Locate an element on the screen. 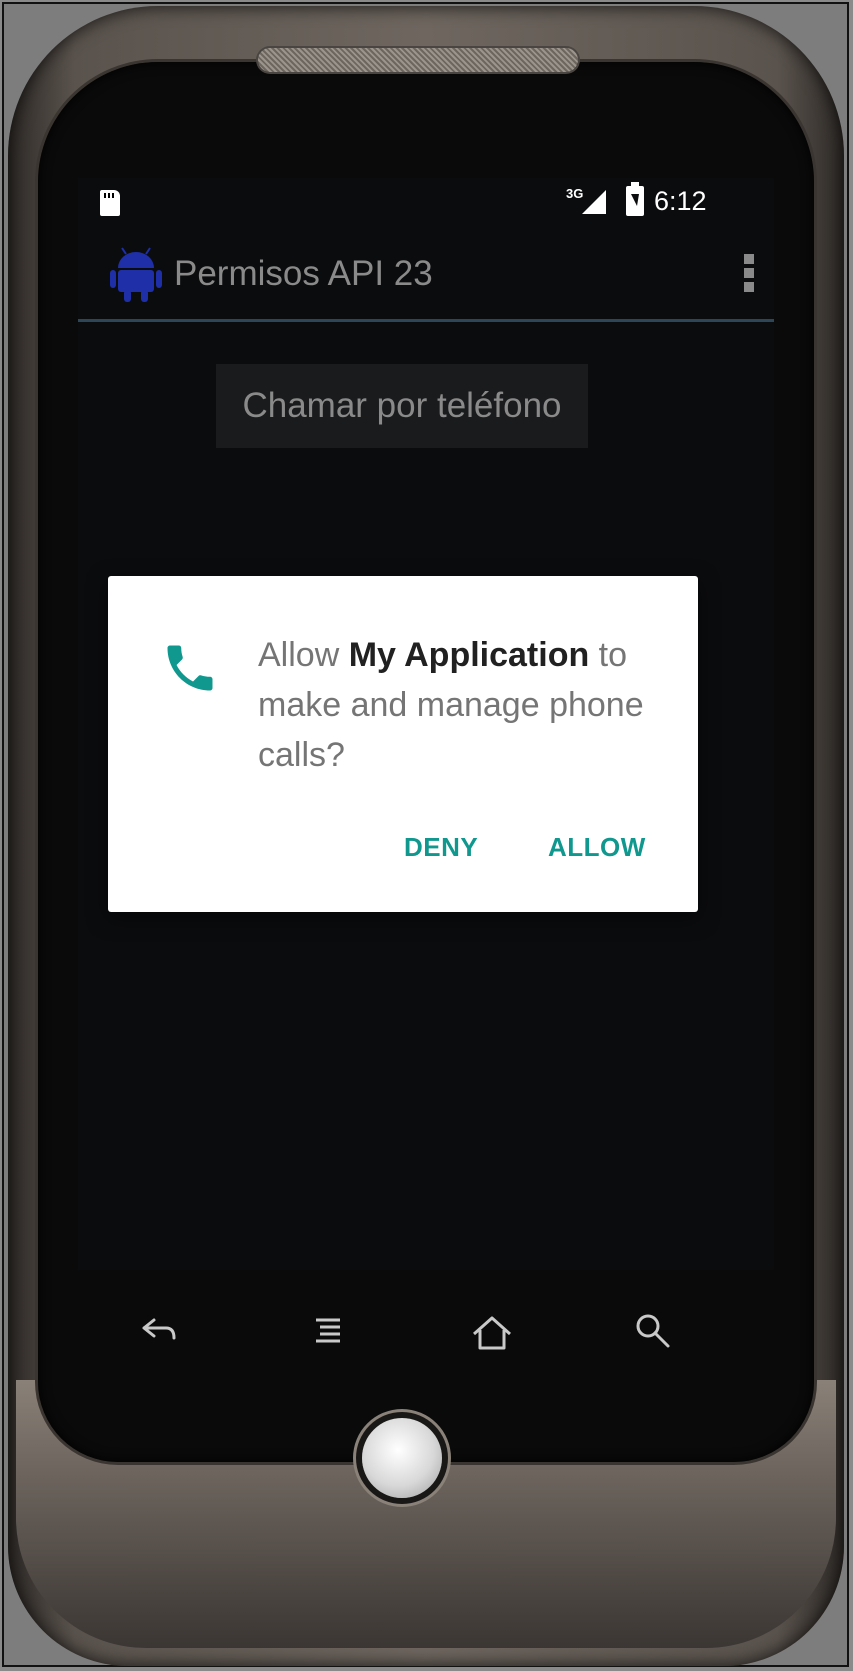 Image resolution: width=853 pixels, height=1671 pixels. phone-icon is located at coordinates (190, 668).